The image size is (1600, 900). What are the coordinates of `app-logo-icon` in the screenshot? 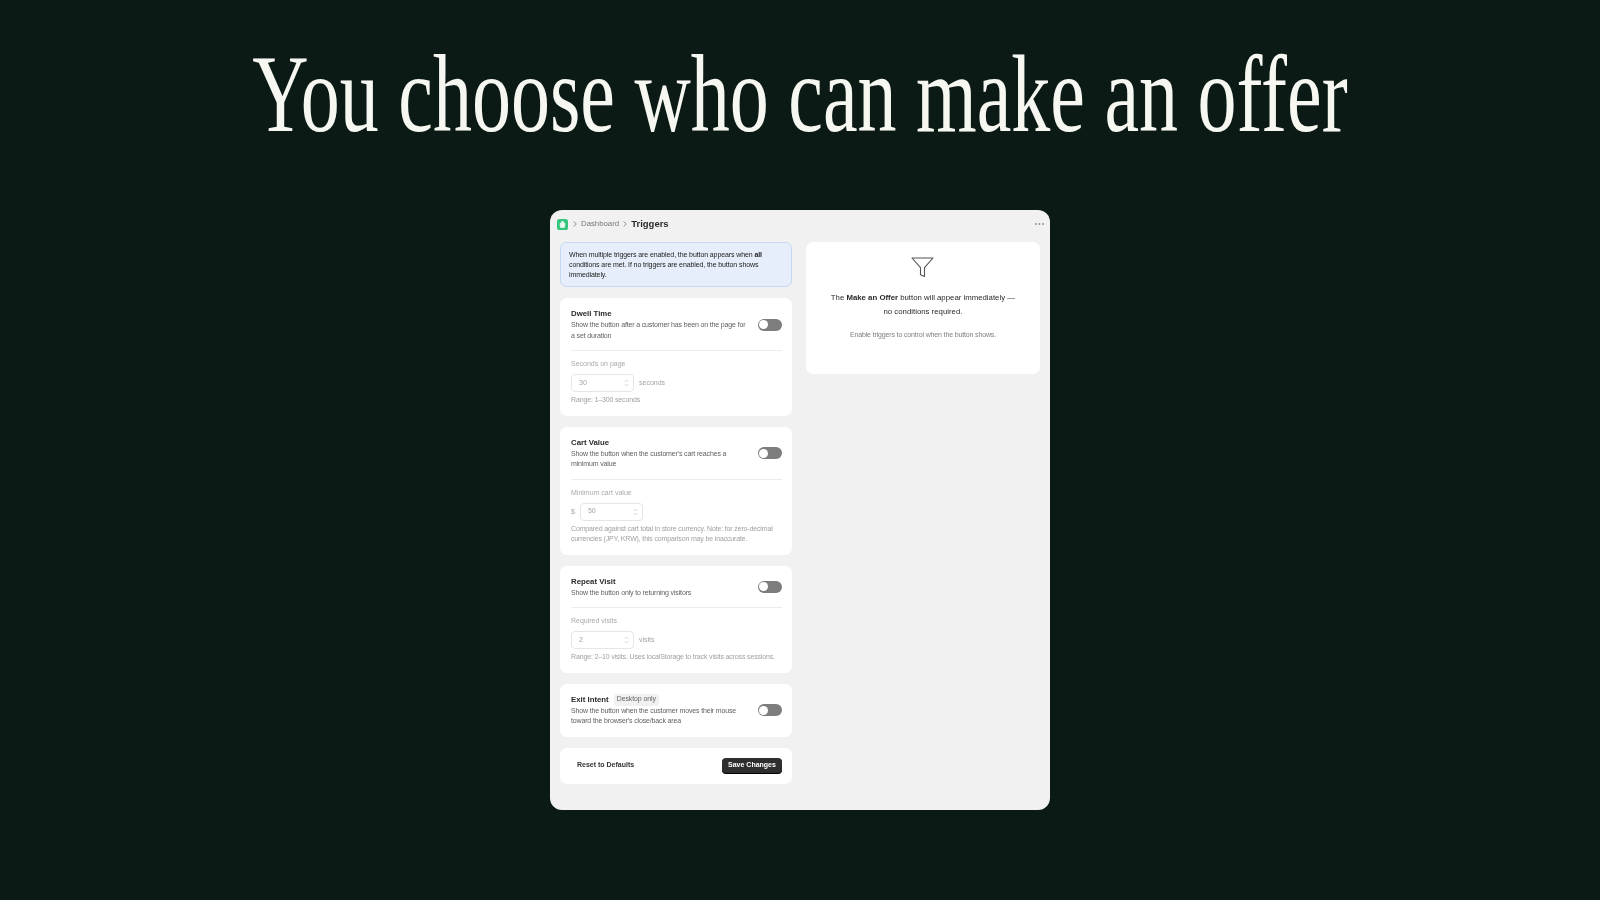 It's located at (562, 224).